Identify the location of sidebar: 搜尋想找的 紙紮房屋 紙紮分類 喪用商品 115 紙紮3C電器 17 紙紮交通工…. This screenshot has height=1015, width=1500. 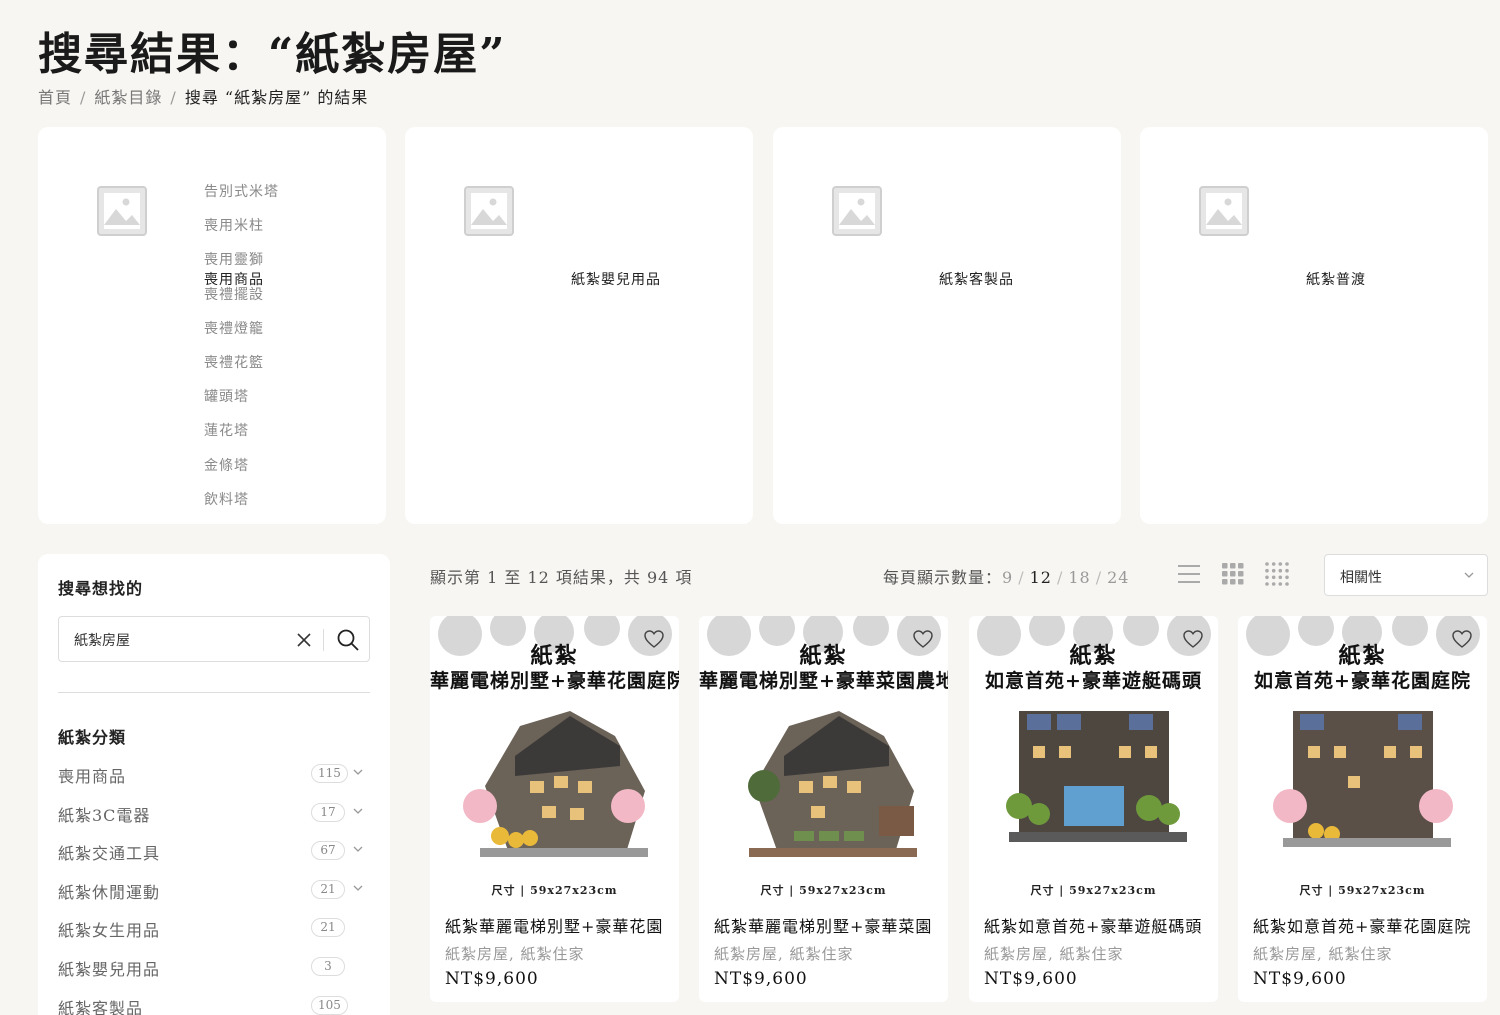
(214, 784).